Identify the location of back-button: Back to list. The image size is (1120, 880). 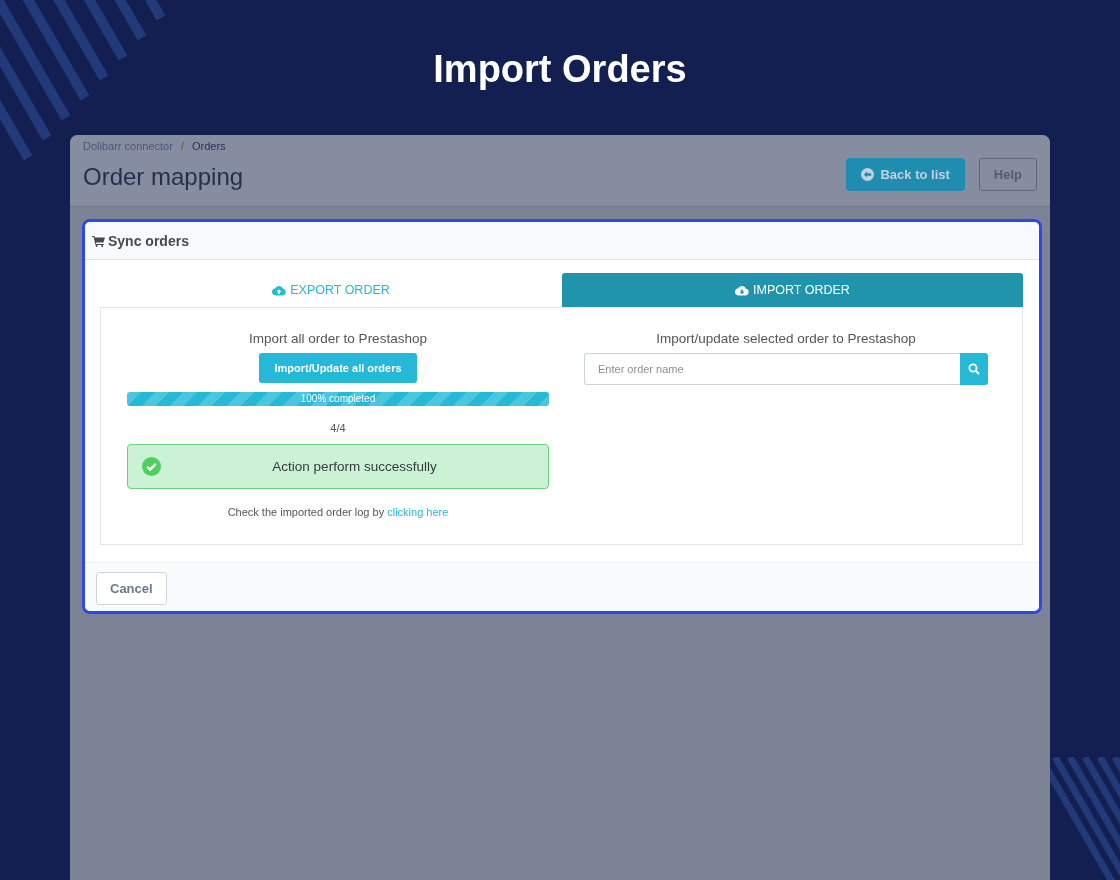
(905, 174).